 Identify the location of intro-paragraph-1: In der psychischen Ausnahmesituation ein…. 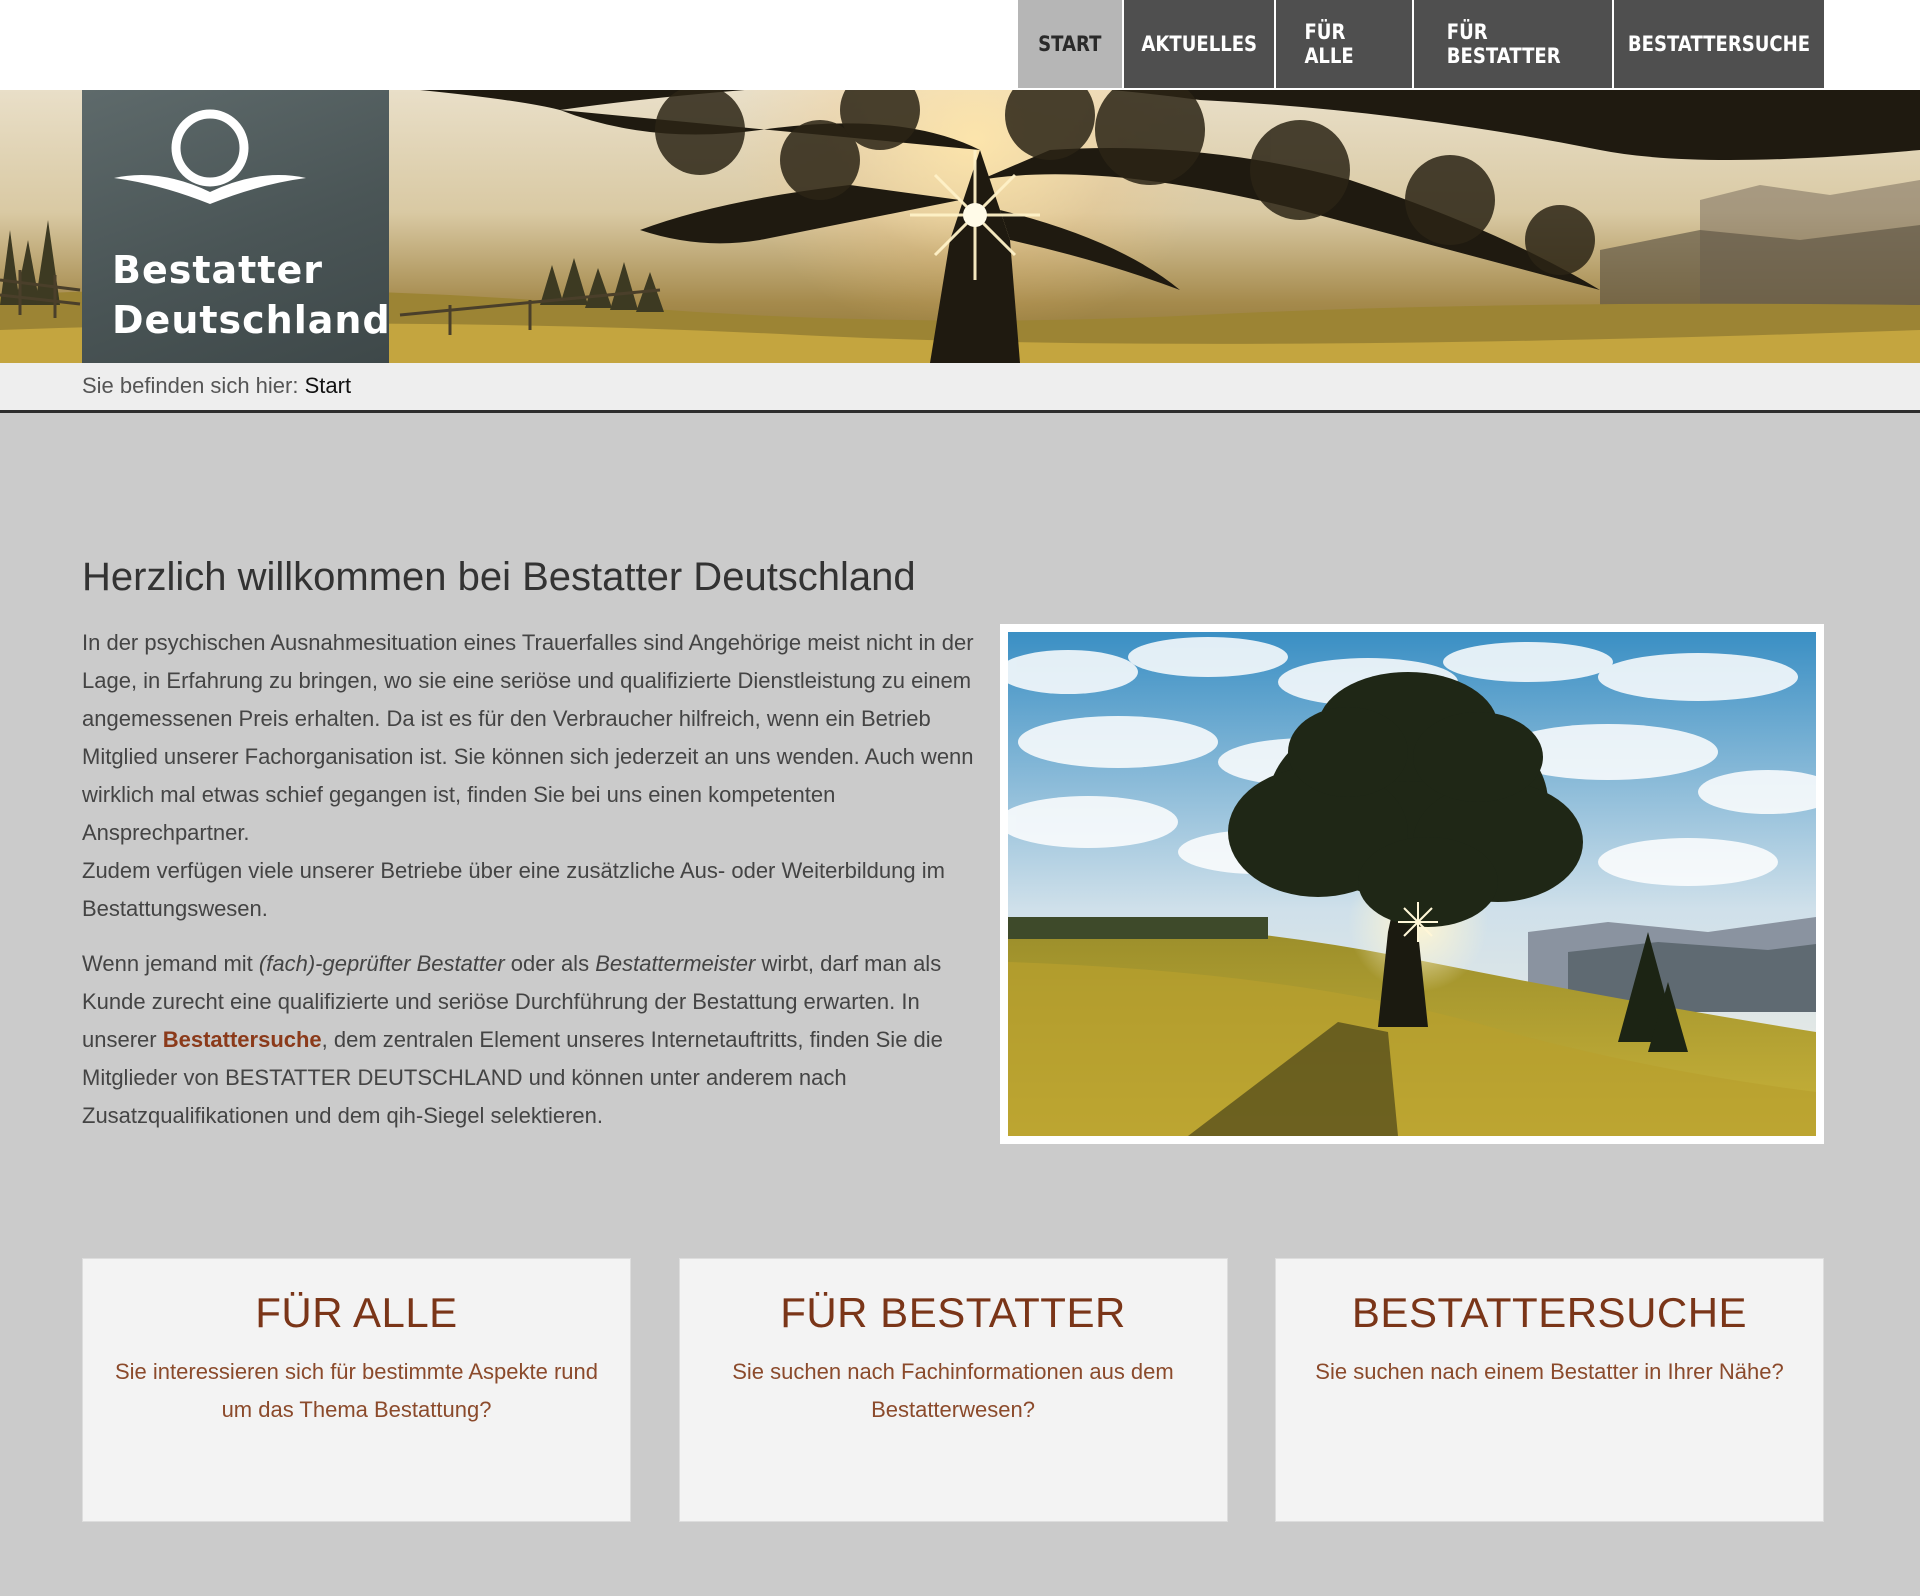
(528, 775).